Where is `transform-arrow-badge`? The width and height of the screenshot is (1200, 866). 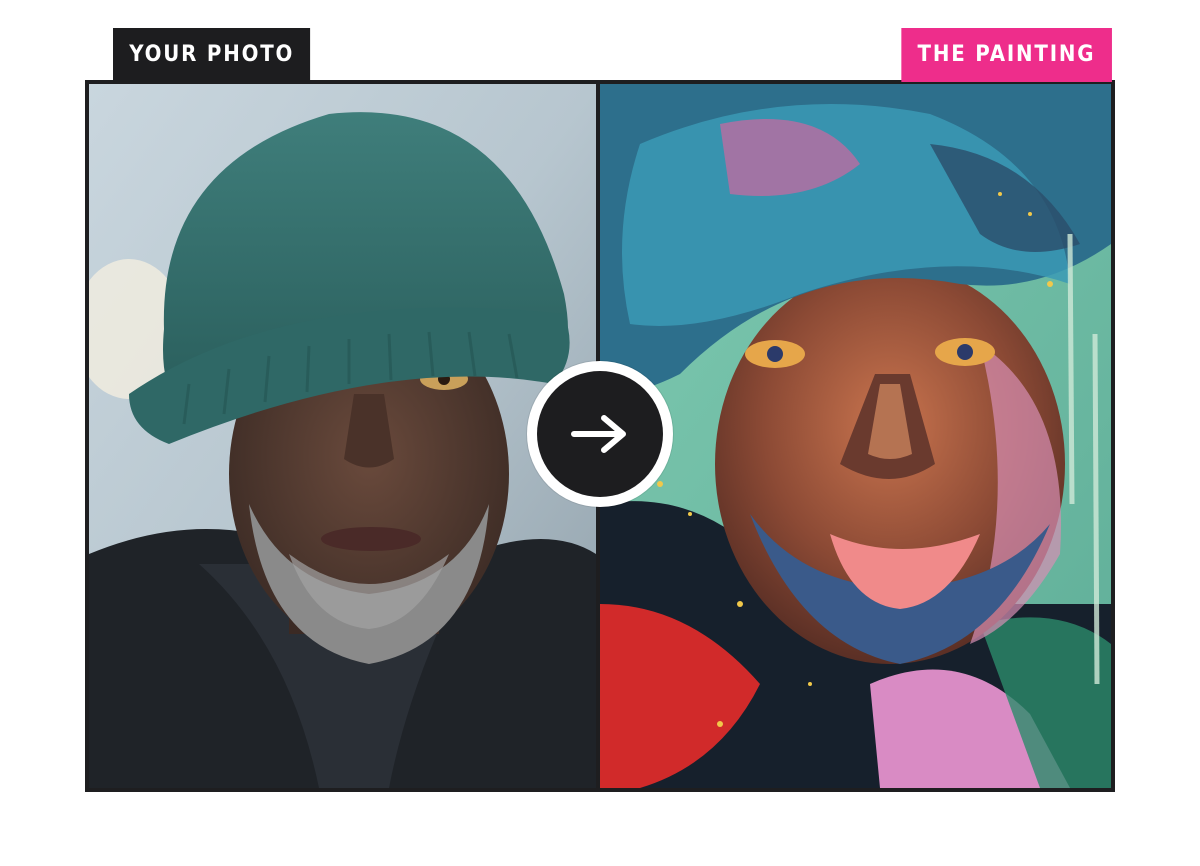
transform-arrow-badge is located at coordinates (600, 434).